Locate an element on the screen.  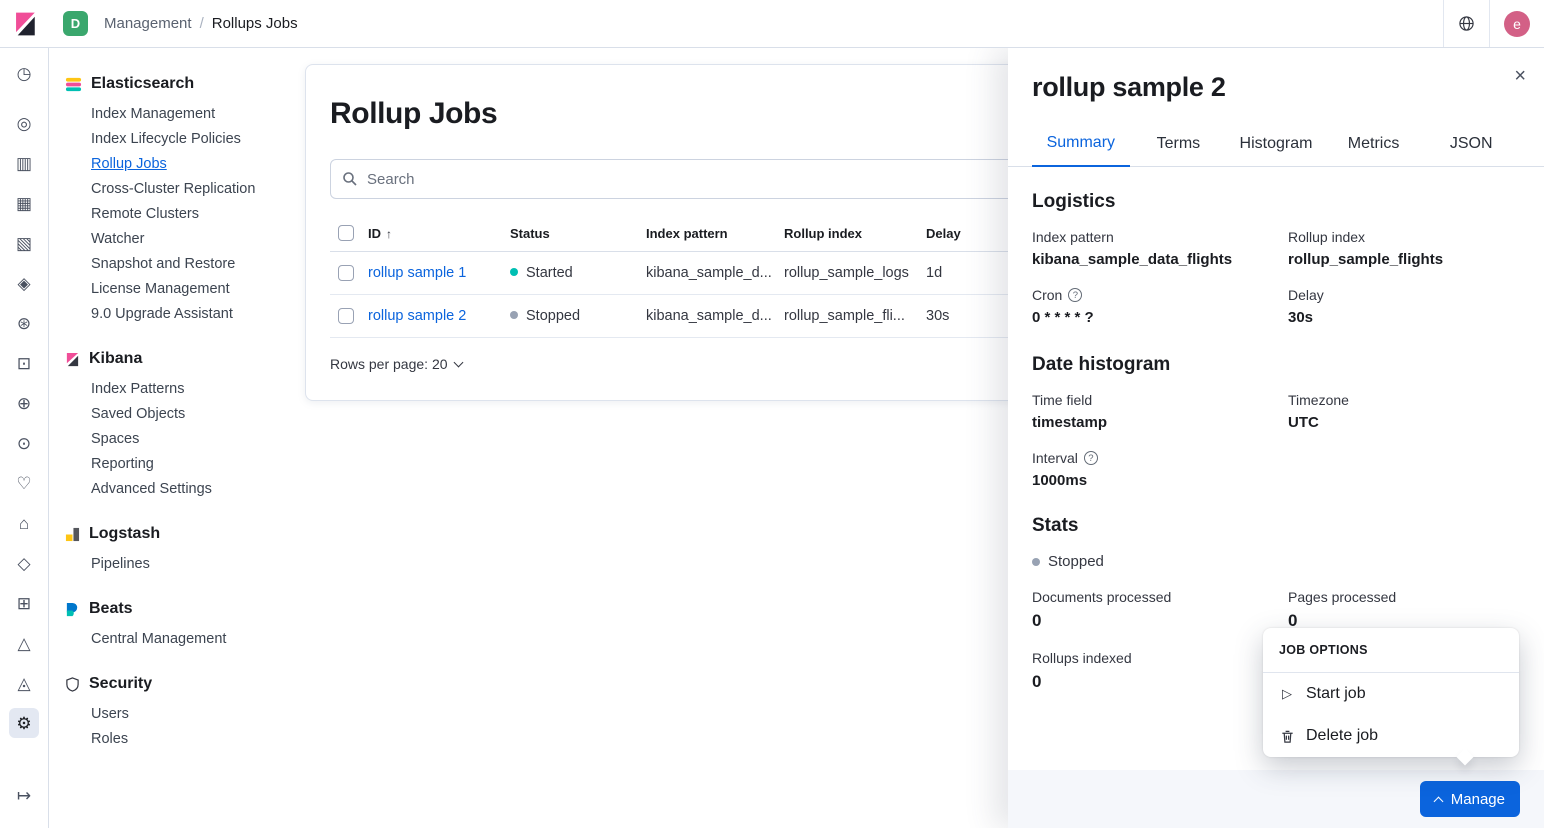
timezone-field: Timezone UTC is located at coordinates (1318, 411).